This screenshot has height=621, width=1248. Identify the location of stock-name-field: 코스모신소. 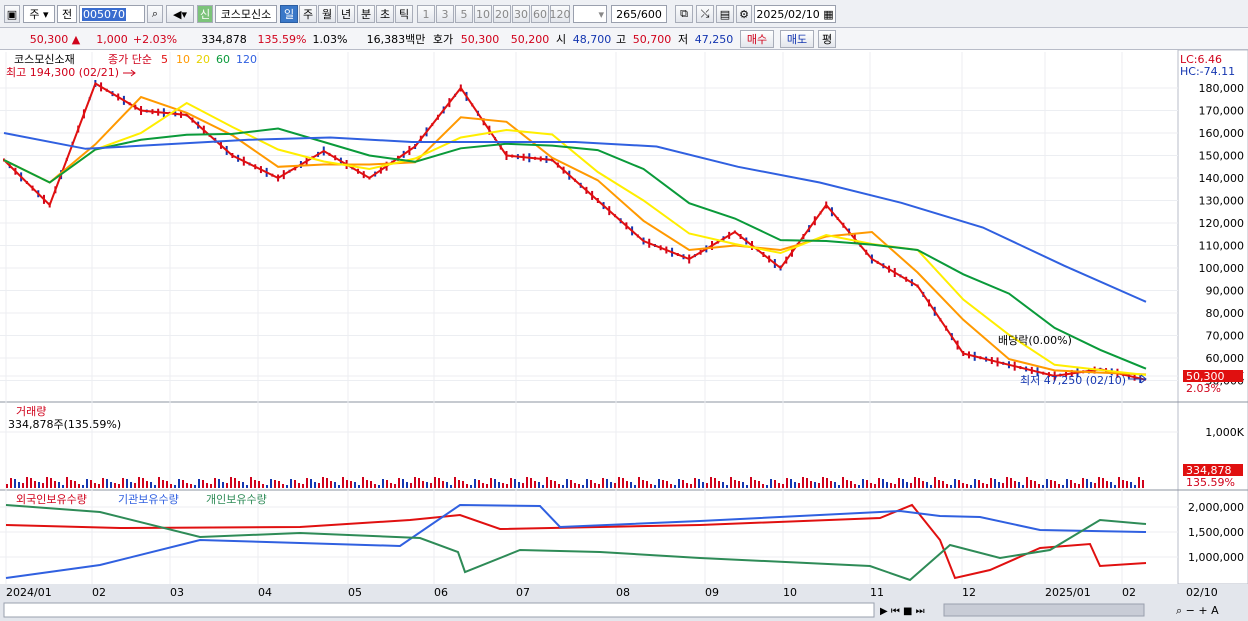
(246, 14).